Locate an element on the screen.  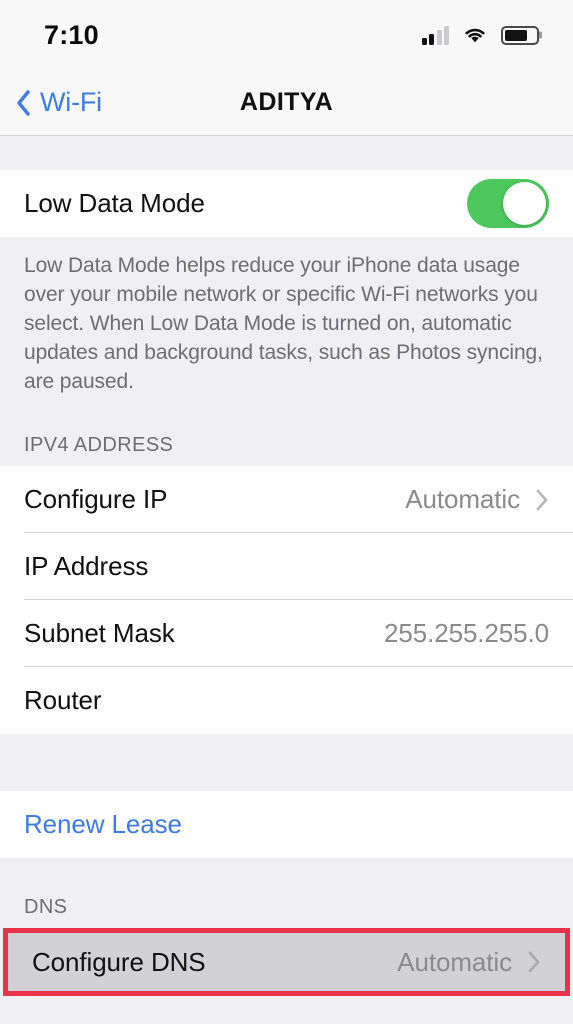
spacer-renew is located at coordinates (286, 762).